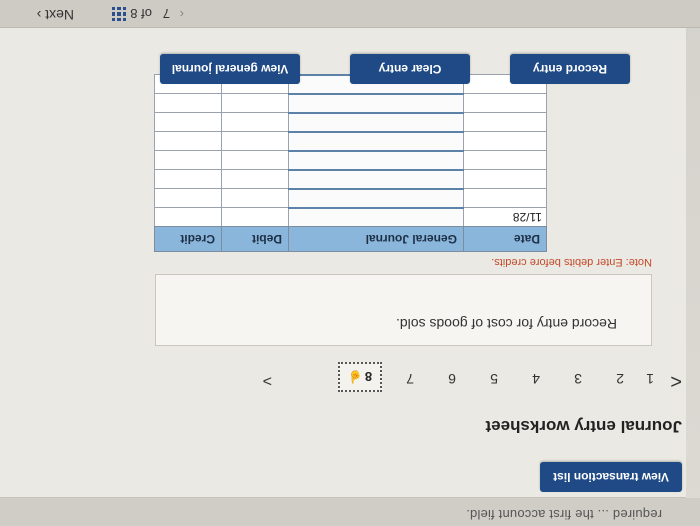 The height and width of the screenshot is (526, 700). What do you see at coordinates (650, 379) in the screenshot?
I see `page-1: 1` at bounding box center [650, 379].